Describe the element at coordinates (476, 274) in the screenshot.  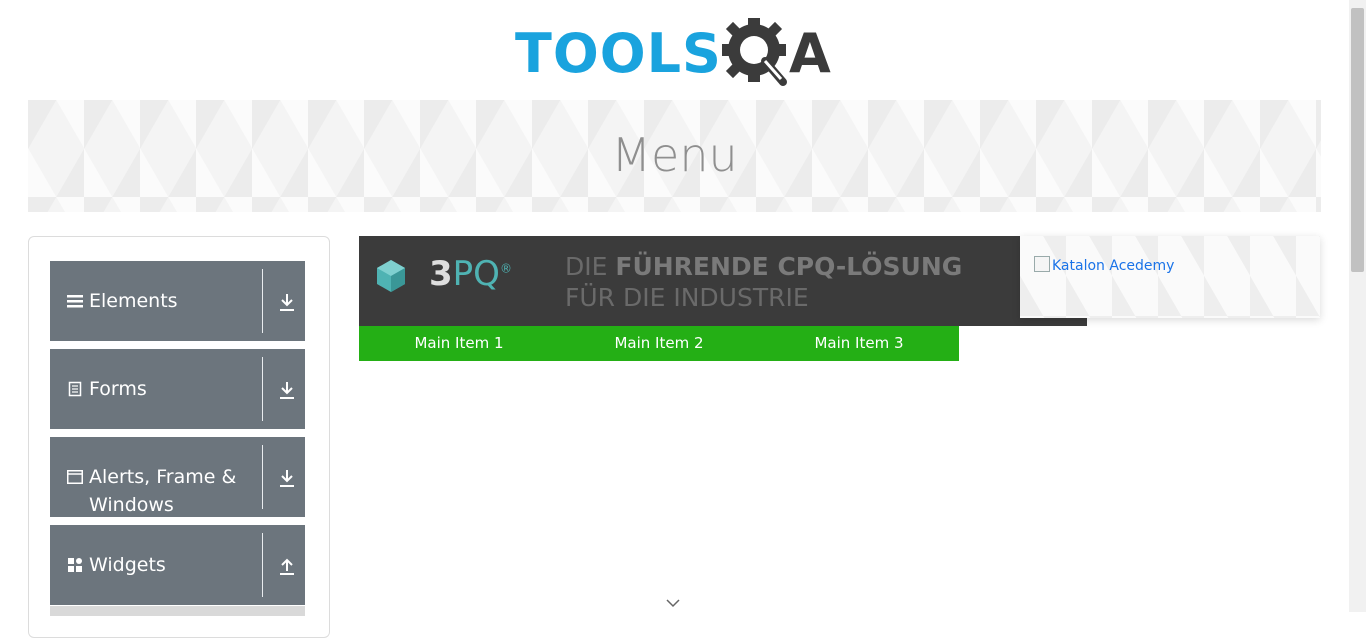
I see `ad-brand-accent: PQ` at that location.